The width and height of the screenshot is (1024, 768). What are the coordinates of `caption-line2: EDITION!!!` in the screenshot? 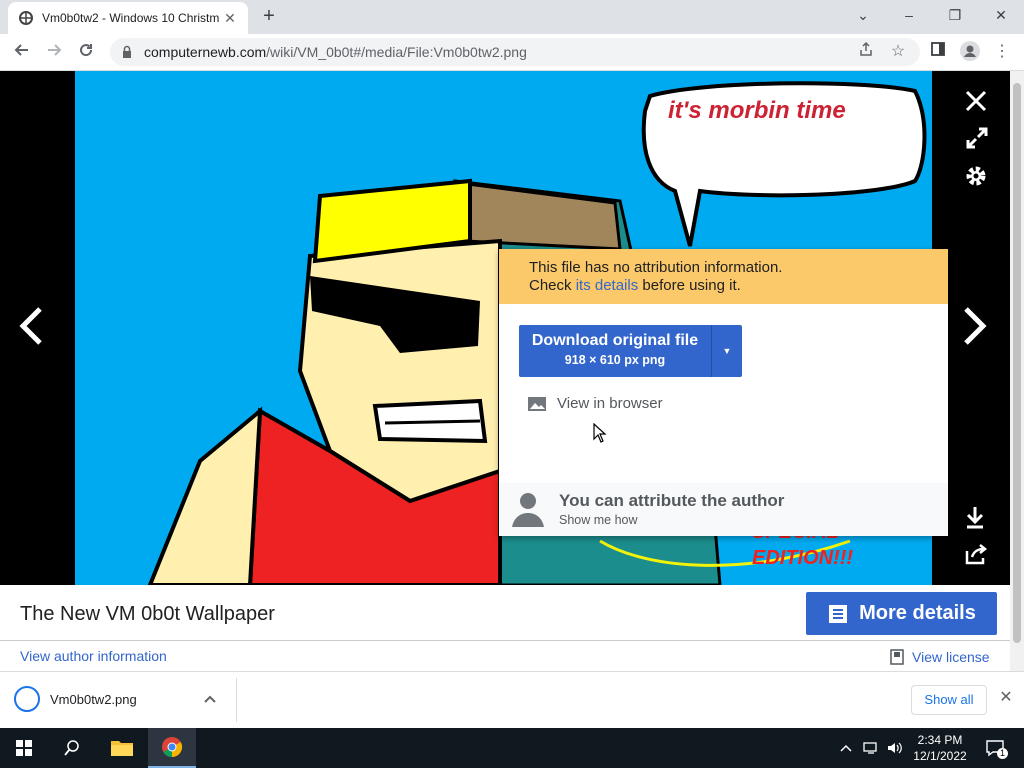 It's located at (803, 558).